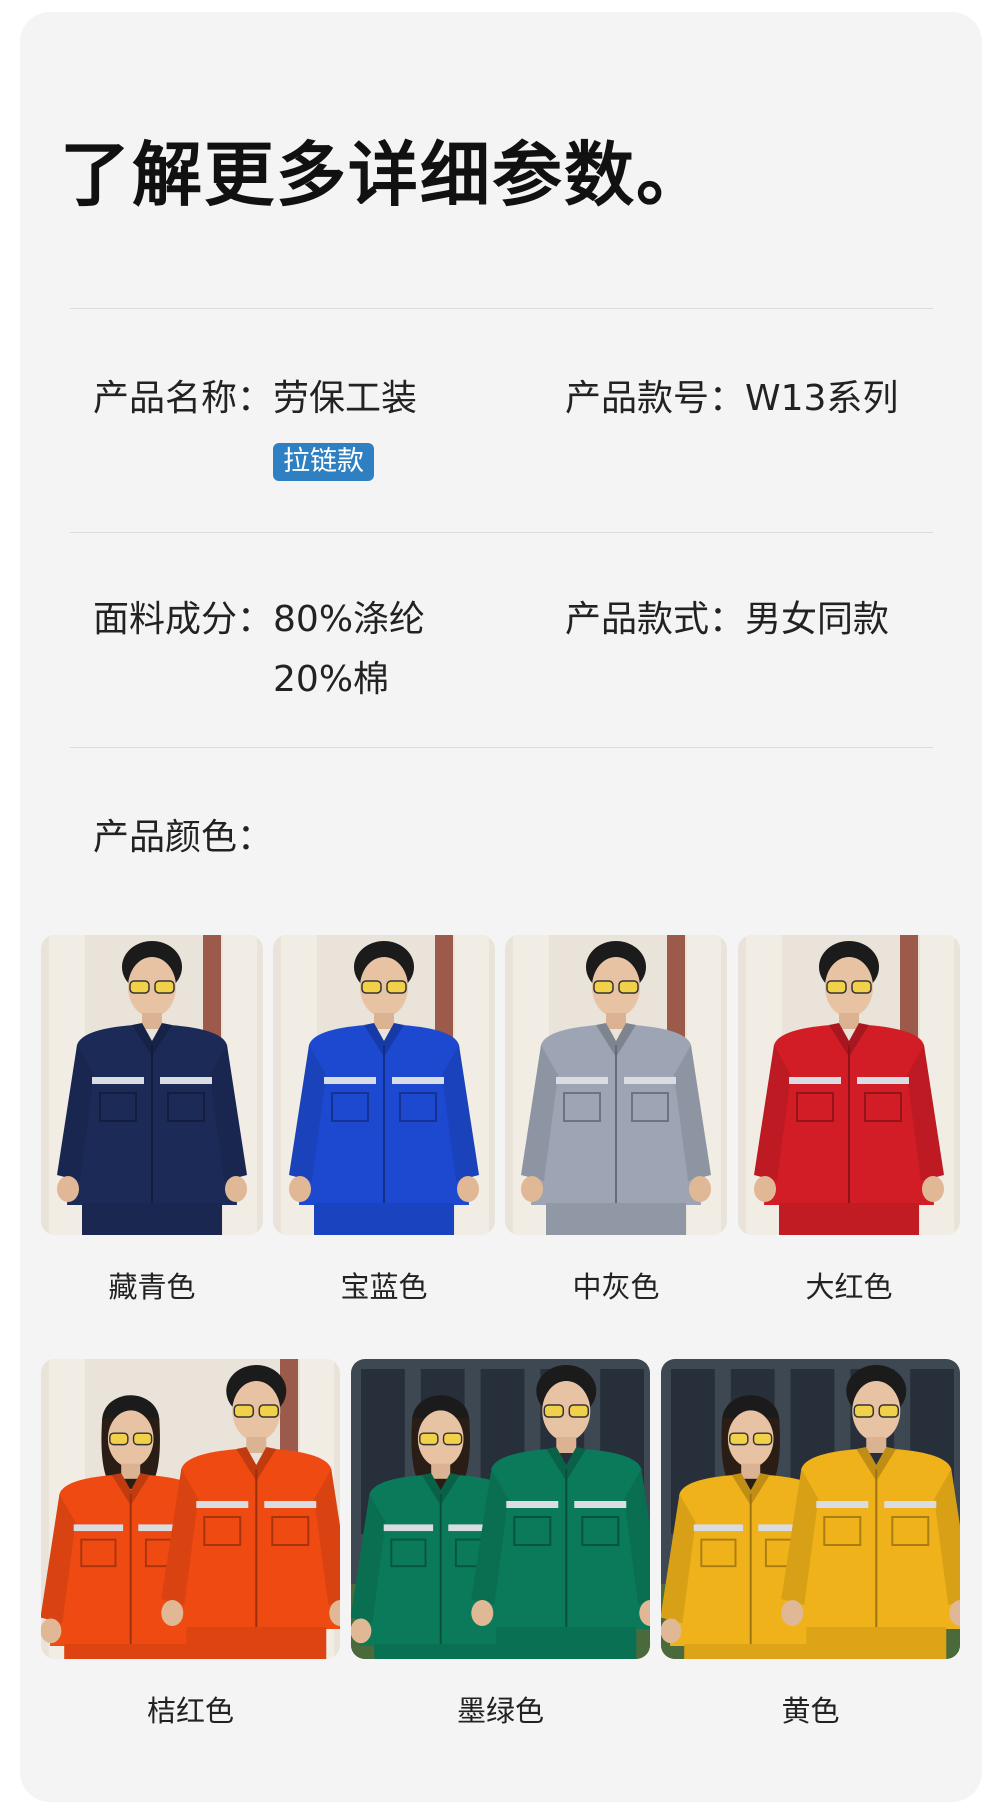 This screenshot has height=1812, width=1000. Describe the element at coordinates (384, 175) in the screenshot. I see `page-title: 了解更多详细参数。` at that location.